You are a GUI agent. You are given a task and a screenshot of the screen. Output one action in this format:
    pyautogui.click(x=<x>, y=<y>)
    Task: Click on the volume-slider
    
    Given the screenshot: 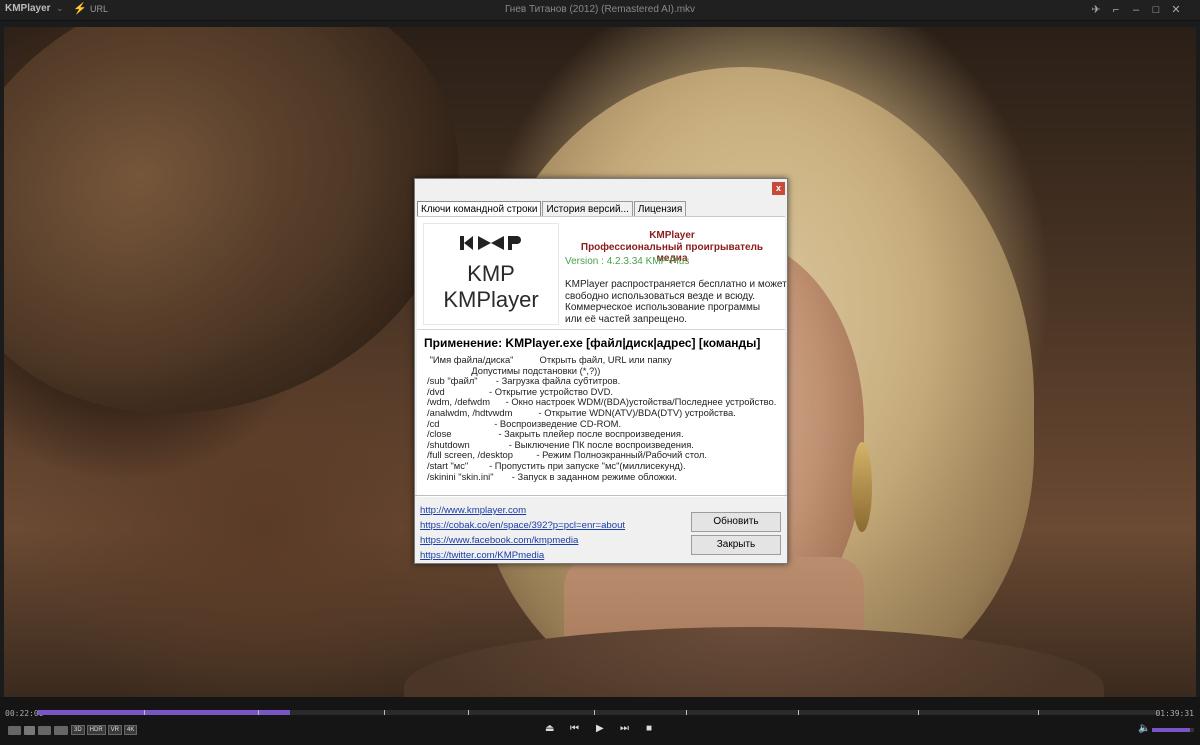 What is the action you would take?
    pyautogui.click(x=1173, y=730)
    